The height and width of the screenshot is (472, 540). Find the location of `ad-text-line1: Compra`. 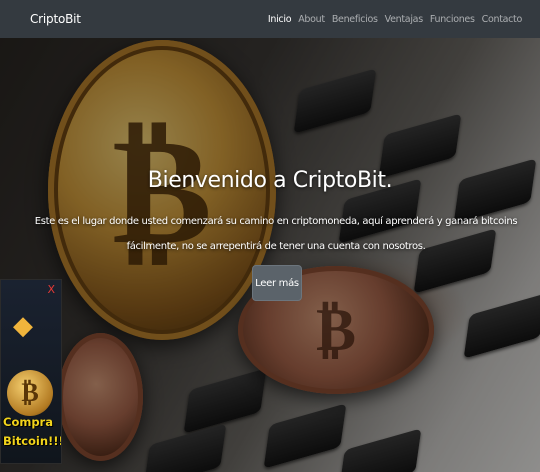

ad-text-line1: Compra is located at coordinates (28, 422).